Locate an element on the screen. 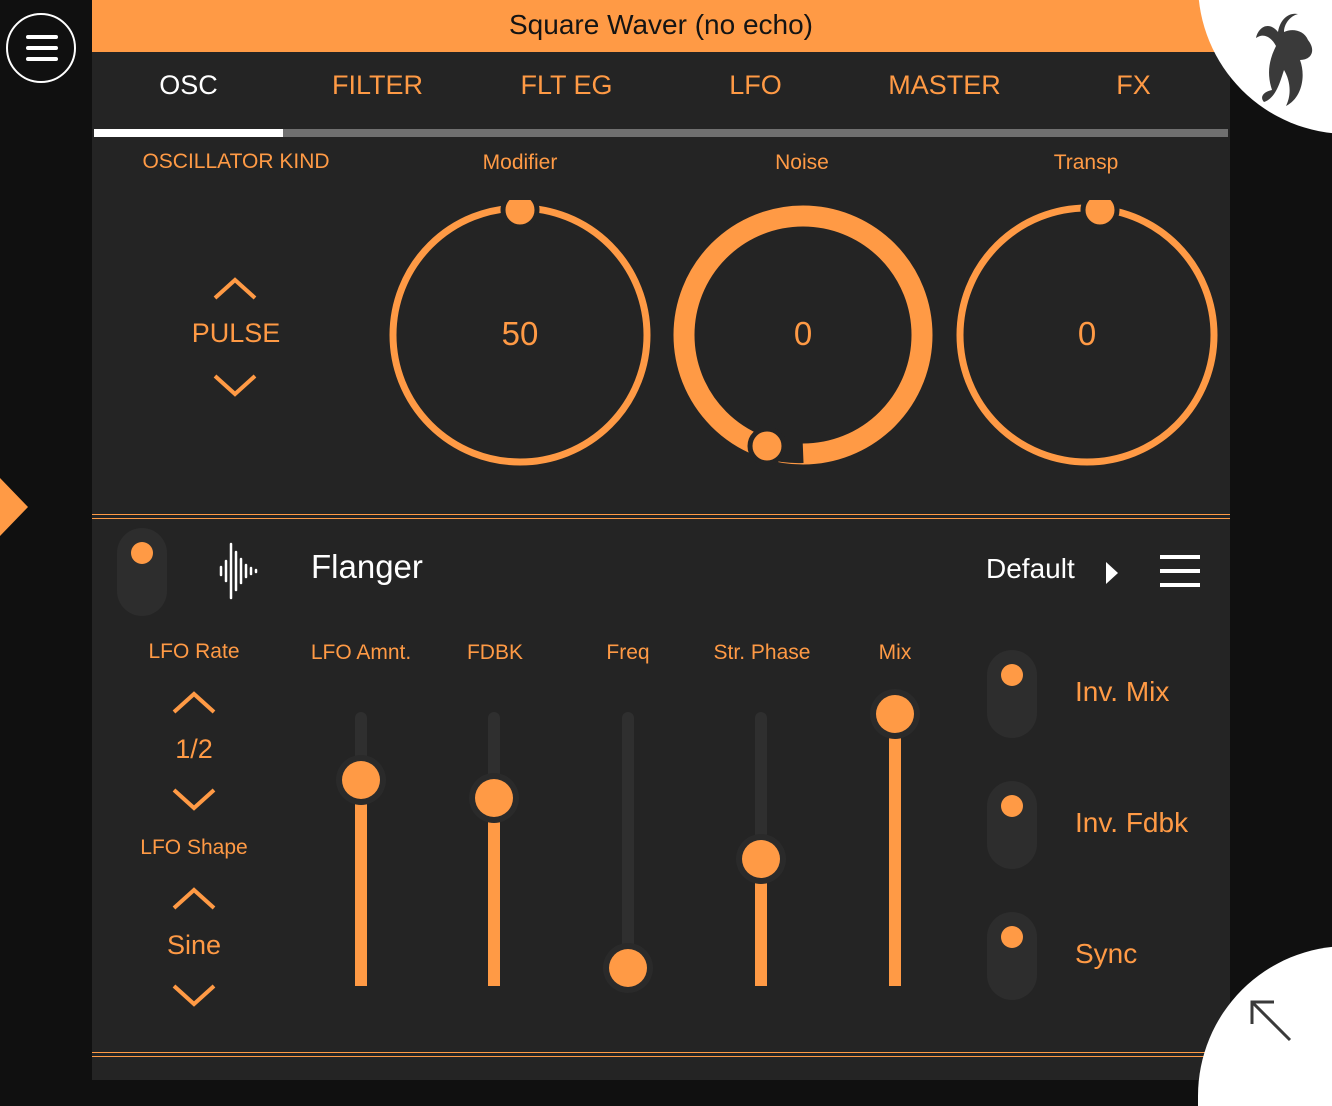  fx-preset-name: Default is located at coordinates (1030, 569).